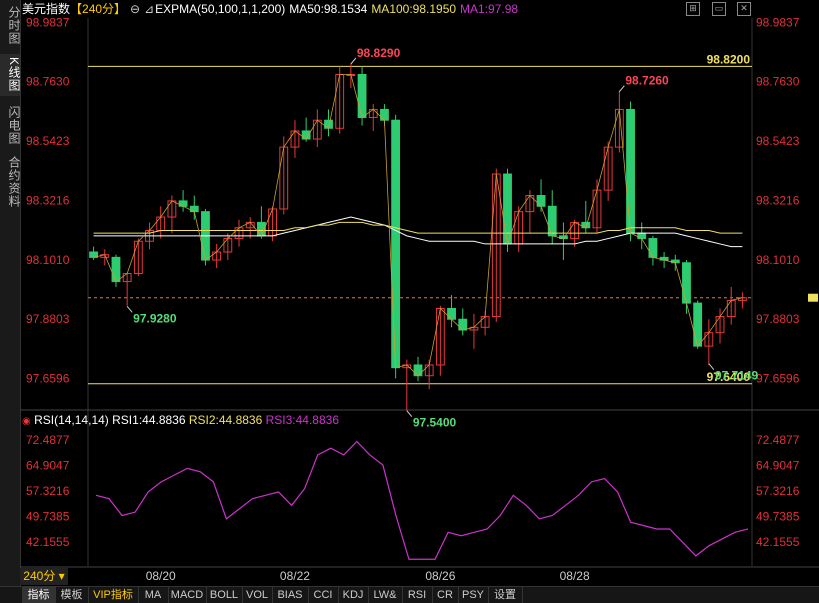  What do you see at coordinates (153, 595) in the screenshot?
I see `indicator-tab-3: MA` at bounding box center [153, 595].